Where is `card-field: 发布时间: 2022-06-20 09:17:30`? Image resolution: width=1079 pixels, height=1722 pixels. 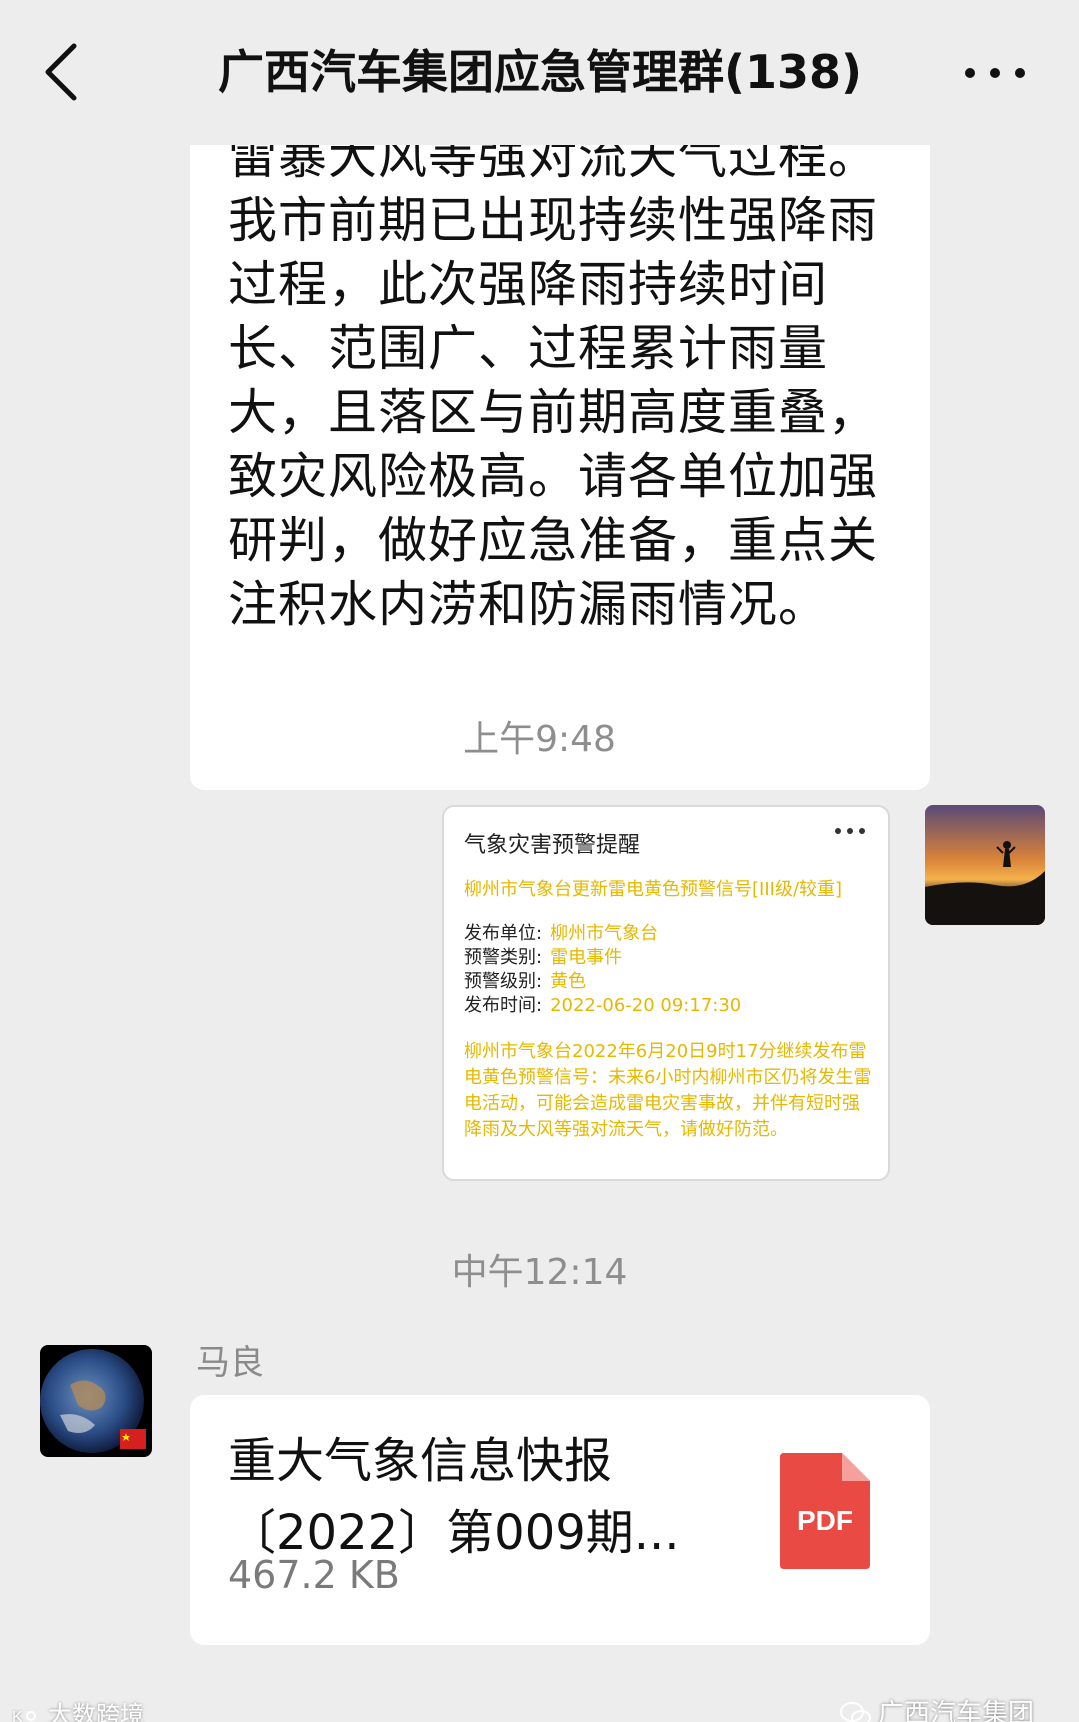 card-field: 发布时间: 2022-06-20 09:17:30 is located at coordinates (602, 1004).